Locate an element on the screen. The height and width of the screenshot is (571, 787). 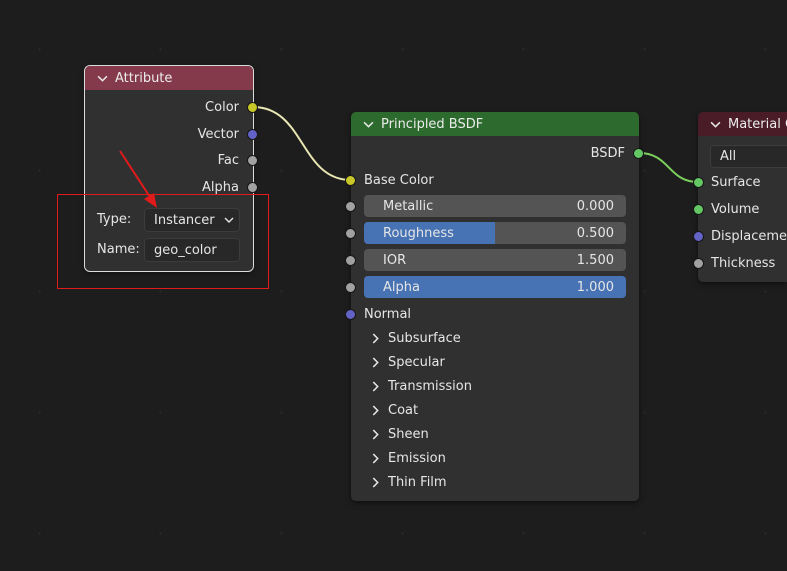
arrow-annotation-icon is located at coordinates (138, 179).